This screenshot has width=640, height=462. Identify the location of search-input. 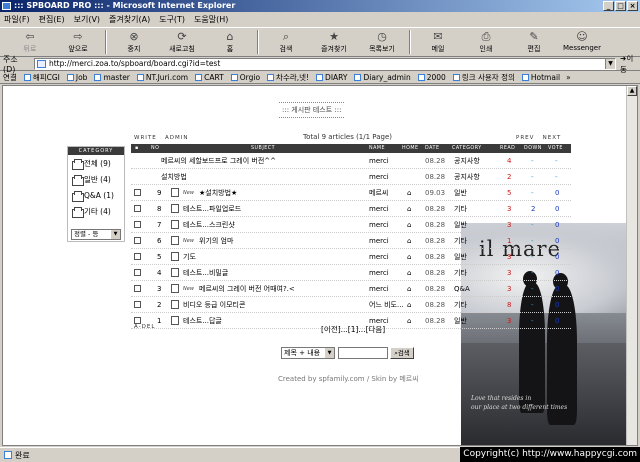
(363, 353).